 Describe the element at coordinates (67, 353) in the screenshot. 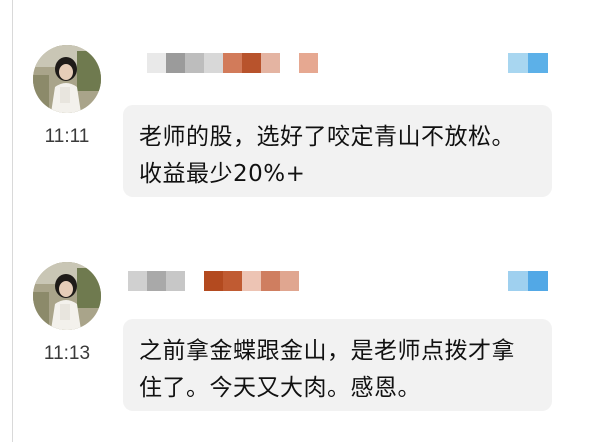

I see `message-timestamp: 11:13` at that location.